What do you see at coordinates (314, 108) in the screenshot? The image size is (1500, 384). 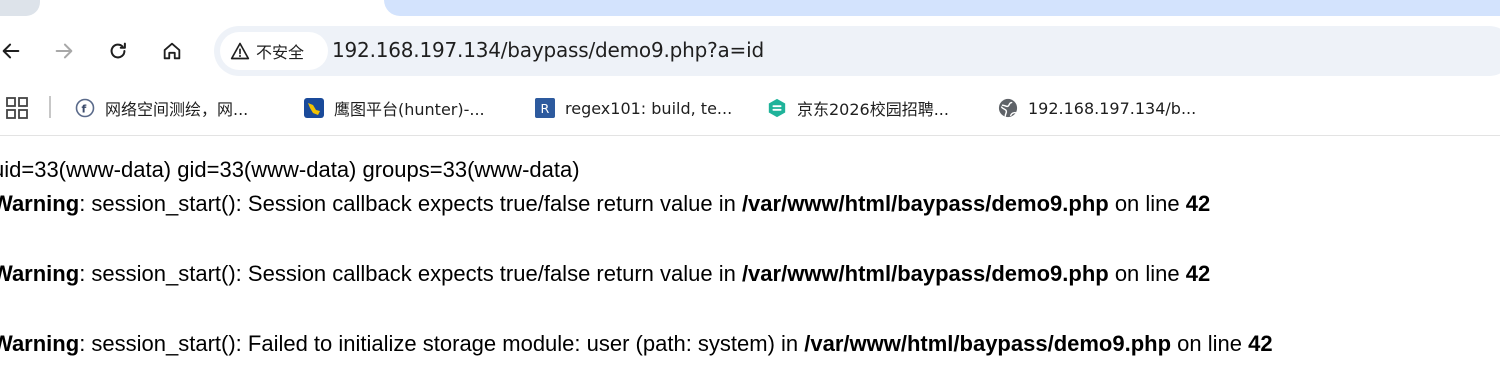 I see `hunter-icon` at bounding box center [314, 108].